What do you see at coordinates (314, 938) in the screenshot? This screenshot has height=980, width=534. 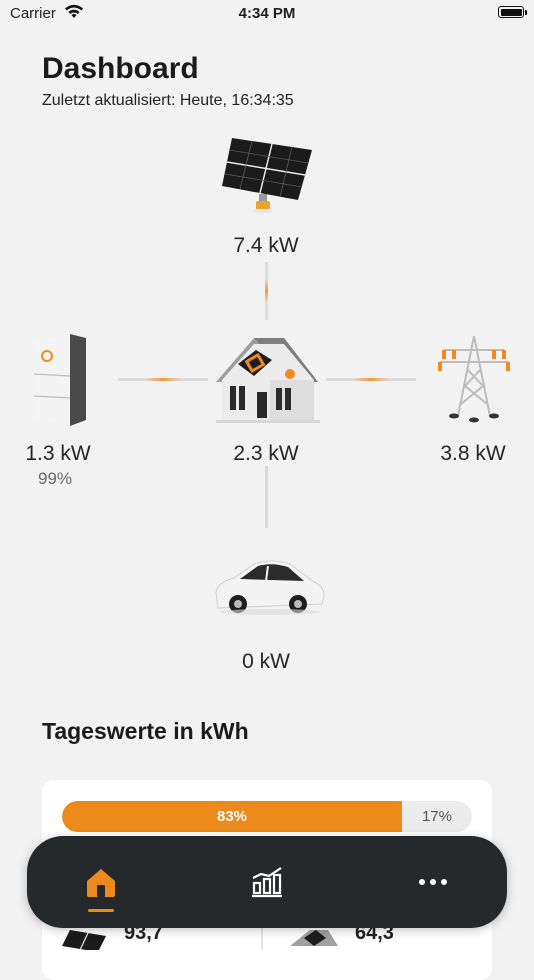 I see `house-solar-icon` at bounding box center [314, 938].